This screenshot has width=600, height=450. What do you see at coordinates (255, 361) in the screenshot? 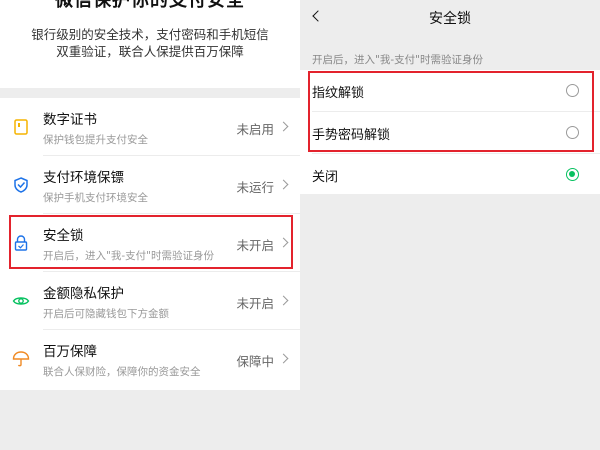
I see `item-status: 保障中` at bounding box center [255, 361].